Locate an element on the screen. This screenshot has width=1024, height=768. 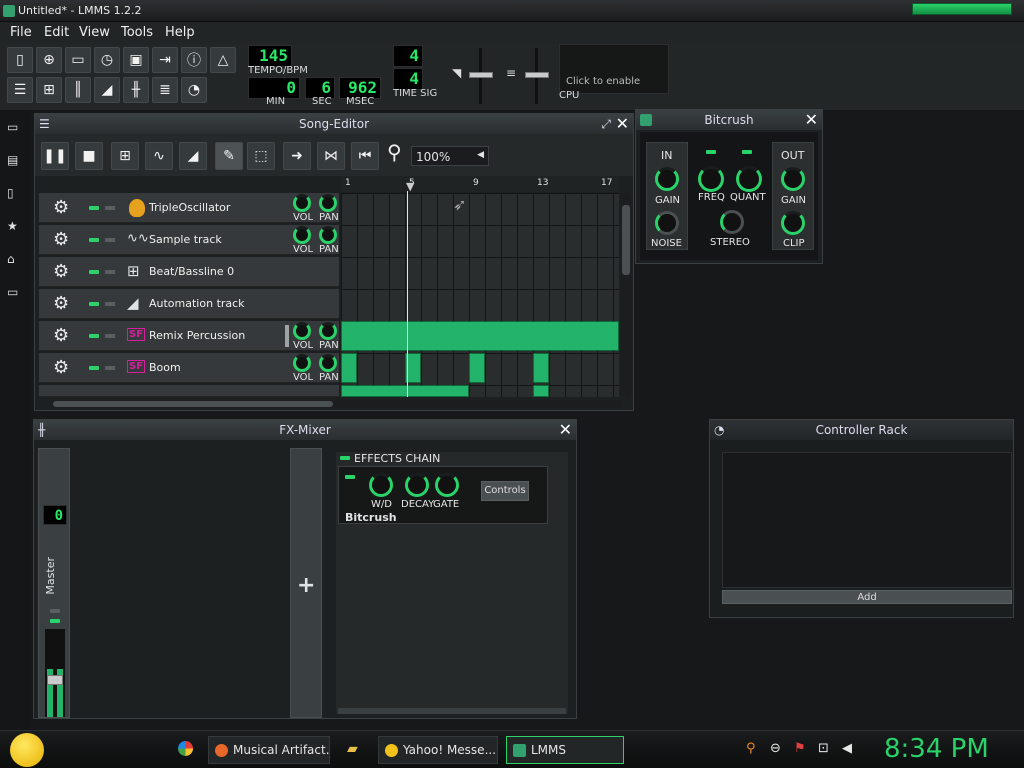
folder-icon: ▰ is located at coordinates (352, 749).